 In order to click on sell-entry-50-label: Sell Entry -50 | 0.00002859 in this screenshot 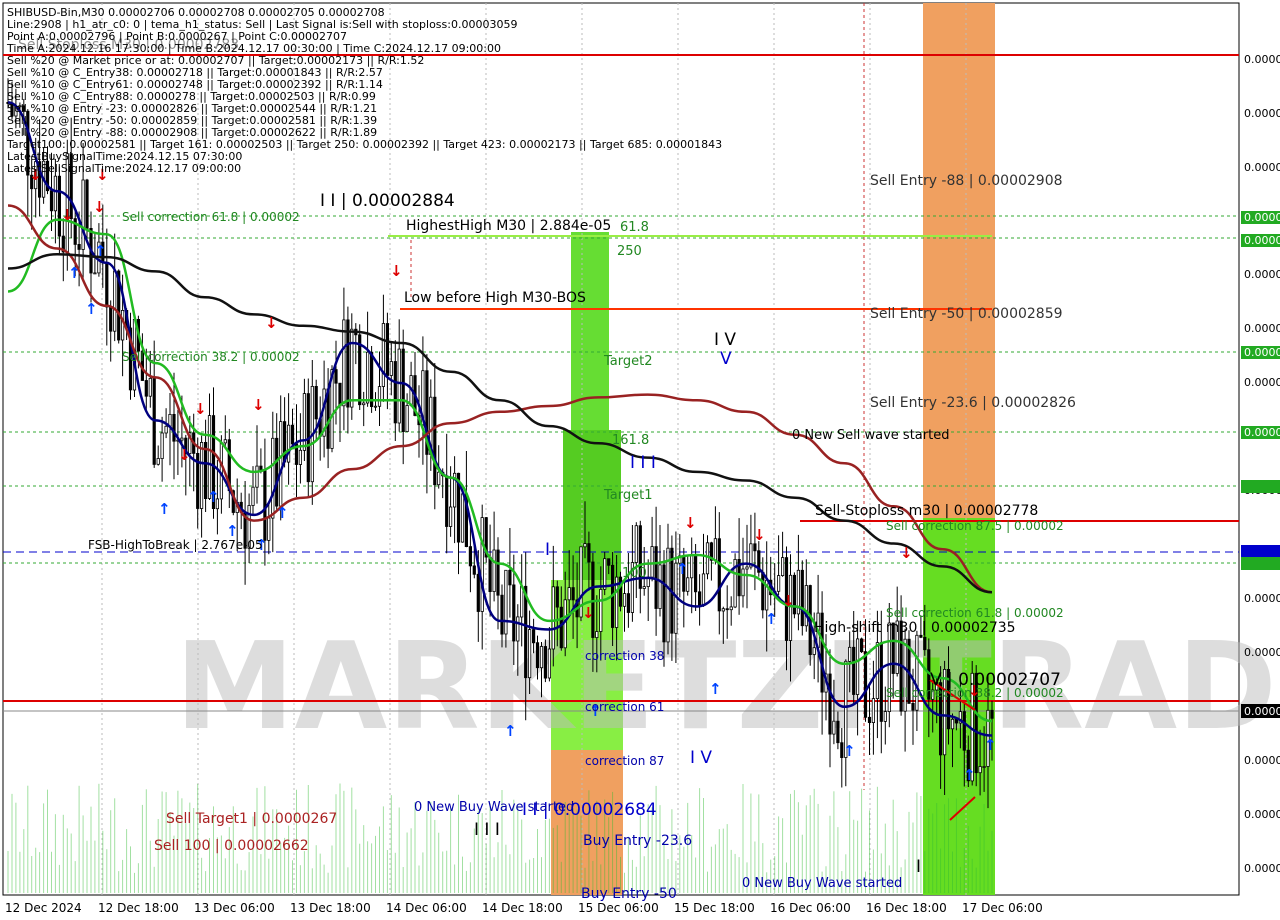, I will do `click(966, 314)`.